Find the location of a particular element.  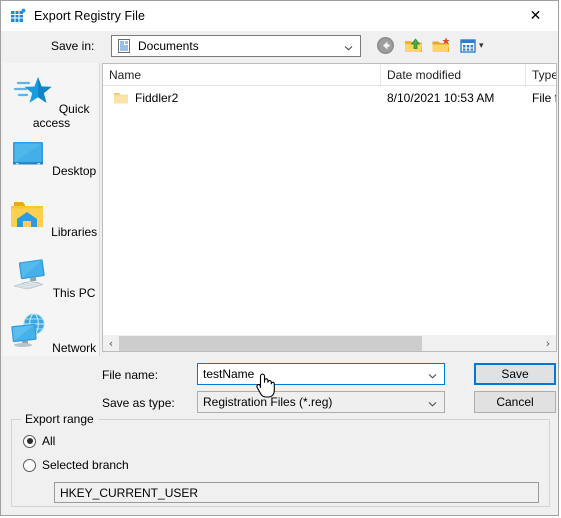

sort-ascending-icon: ˄ is located at coordinates (234, 68).